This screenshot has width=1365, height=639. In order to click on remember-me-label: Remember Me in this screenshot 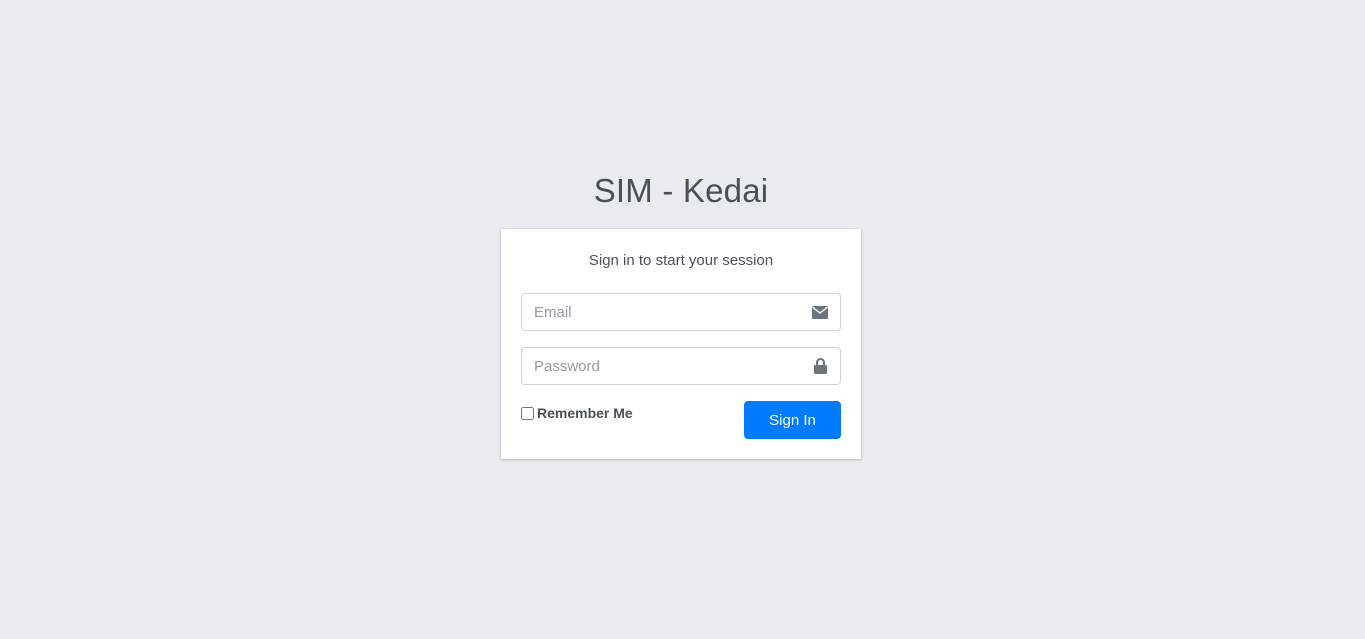, I will do `click(585, 413)`.